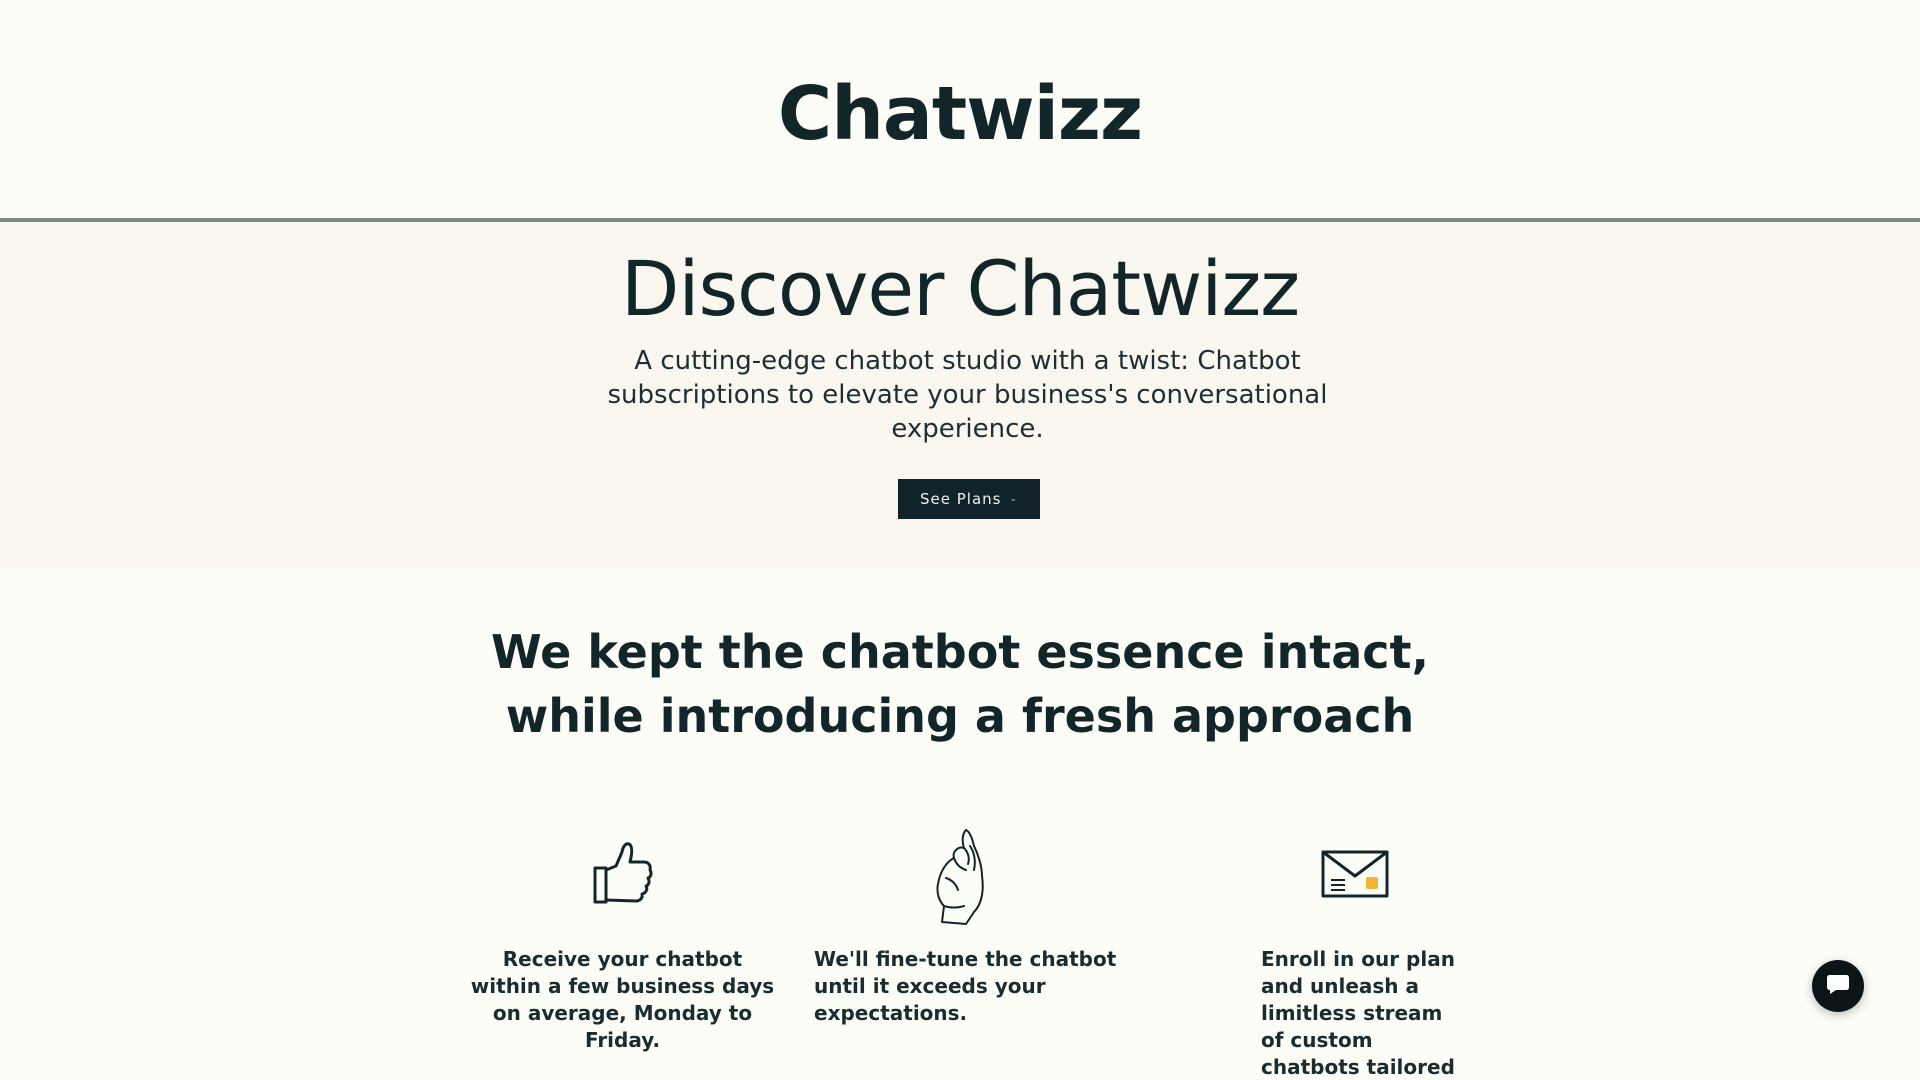 Image resolution: width=1920 pixels, height=1080 pixels. I want to click on hero-title: Discover Chatwizz, so click(960, 288).